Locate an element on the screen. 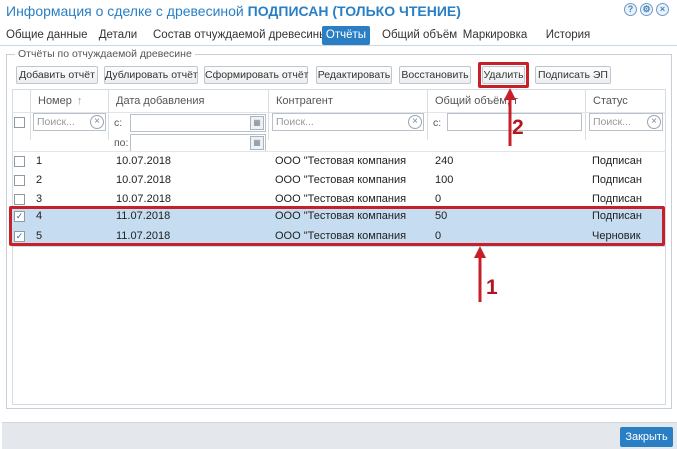  generate-report-button: Сформировать отчёт is located at coordinates (256, 75).